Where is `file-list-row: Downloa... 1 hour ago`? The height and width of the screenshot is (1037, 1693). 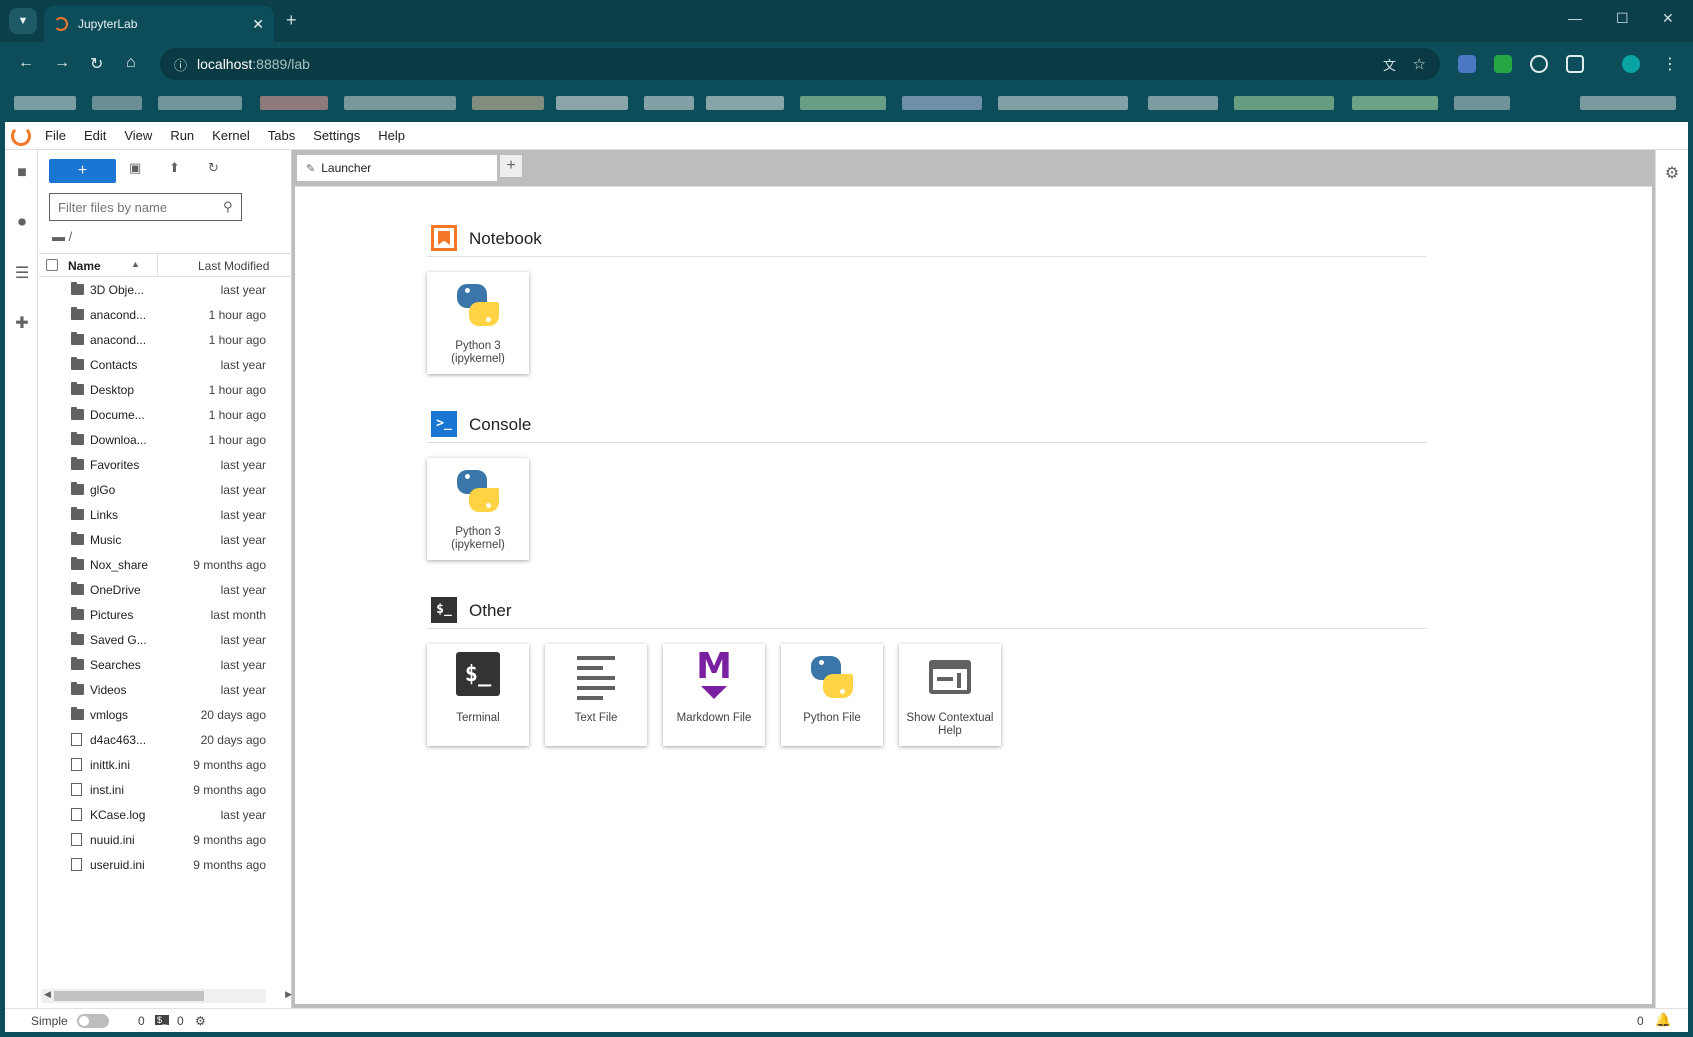 file-list-row: Downloa... 1 hour ago is located at coordinates (165, 440).